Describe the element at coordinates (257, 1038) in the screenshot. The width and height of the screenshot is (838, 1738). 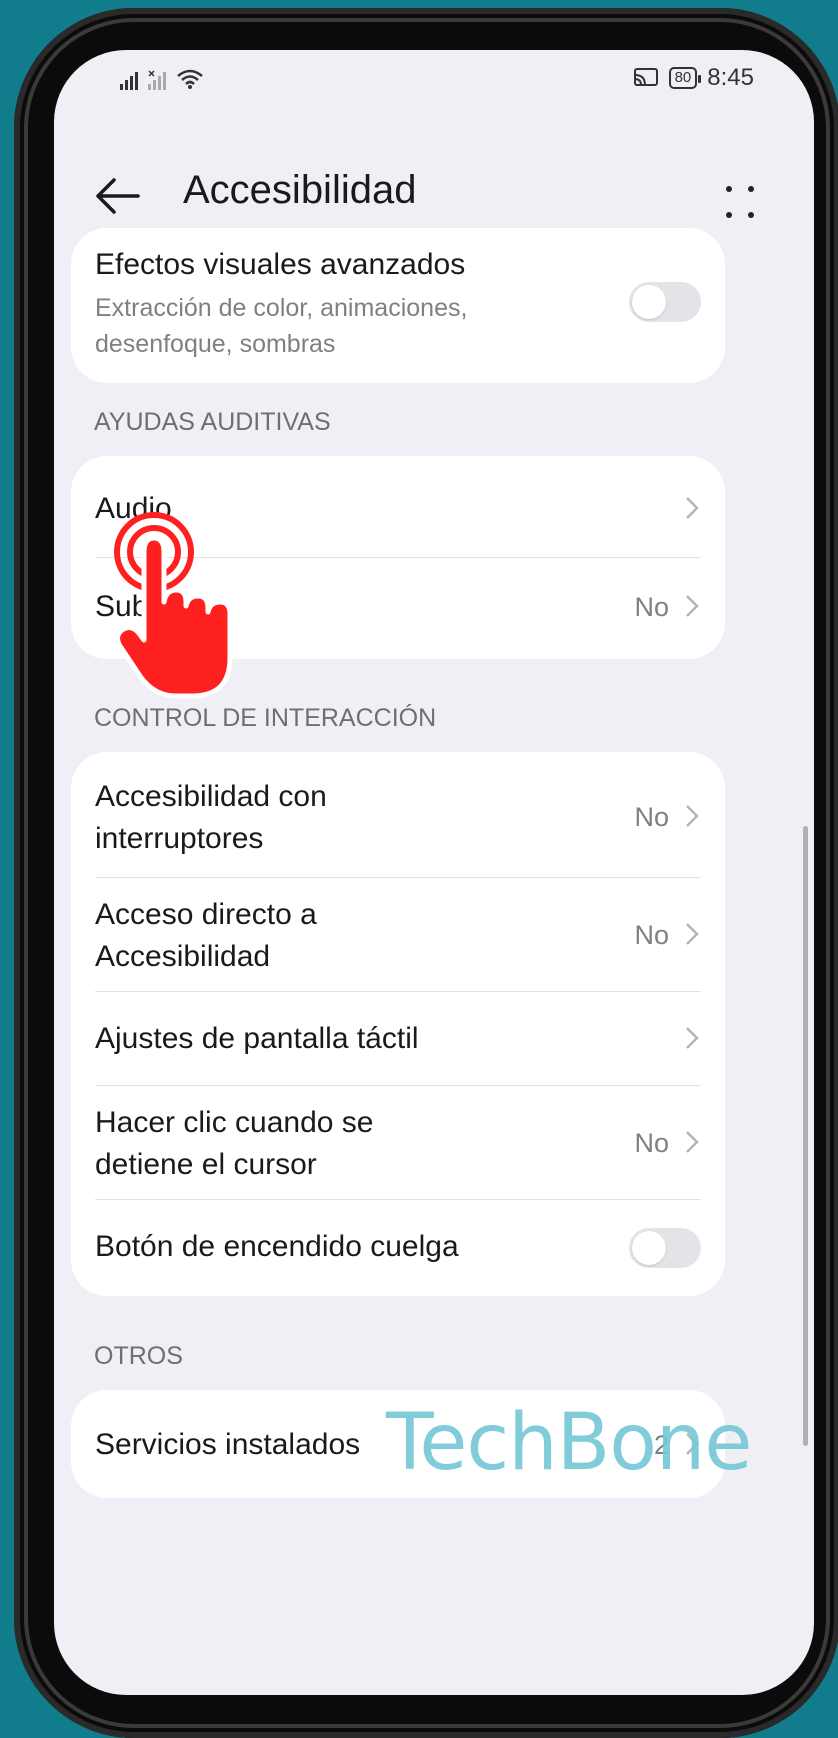
I see `row-label: Ajustes de pantalla táctil` at that location.